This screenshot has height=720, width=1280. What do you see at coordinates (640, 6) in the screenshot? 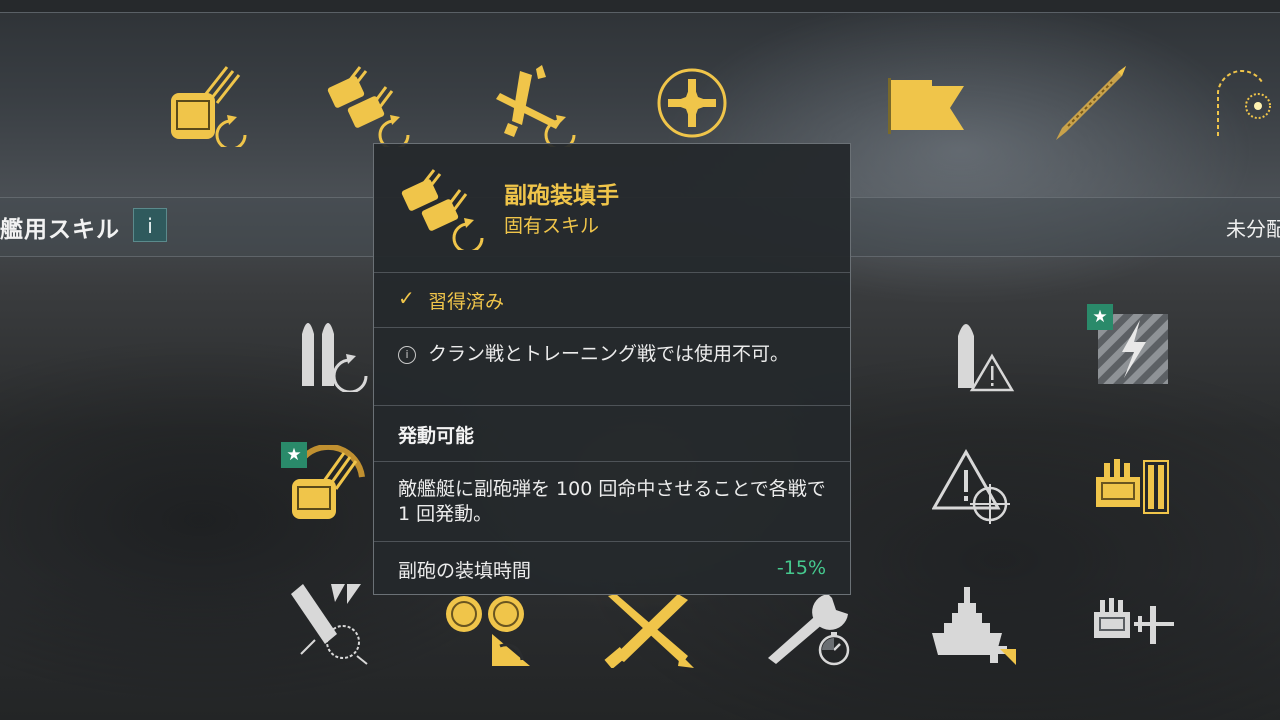
I see `top-bar` at bounding box center [640, 6].